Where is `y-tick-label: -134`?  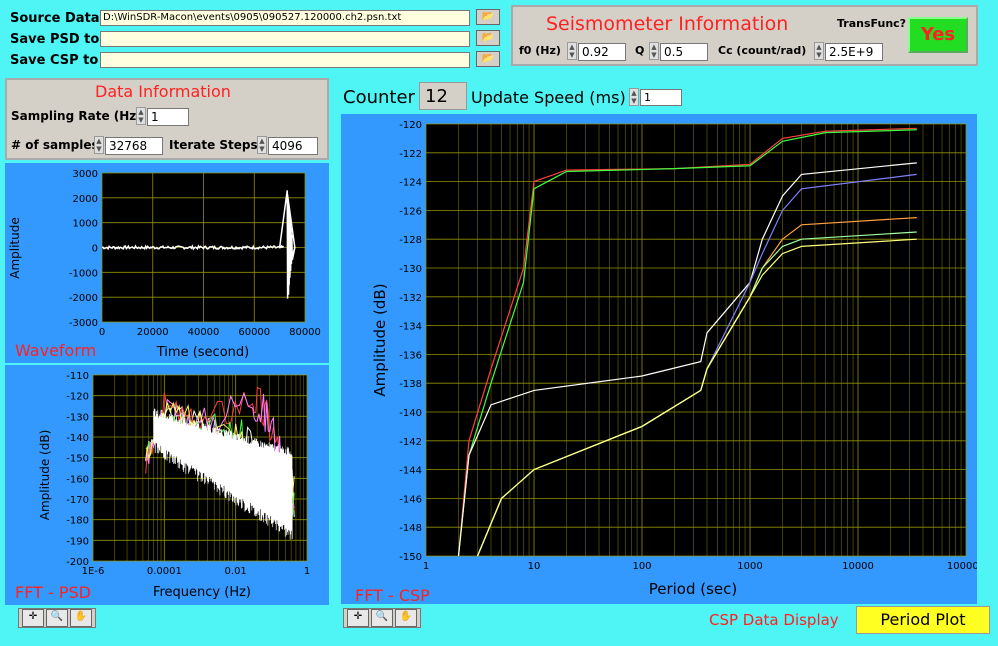
y-tick-label: -134 is located at coordinates (410, 327).